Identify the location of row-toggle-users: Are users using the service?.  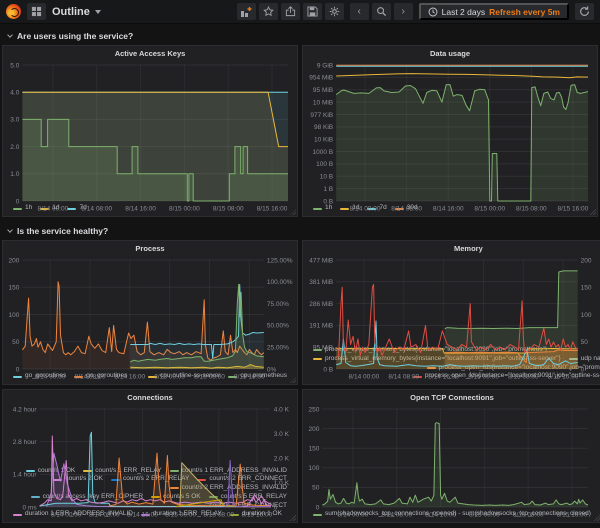
(300, 35).